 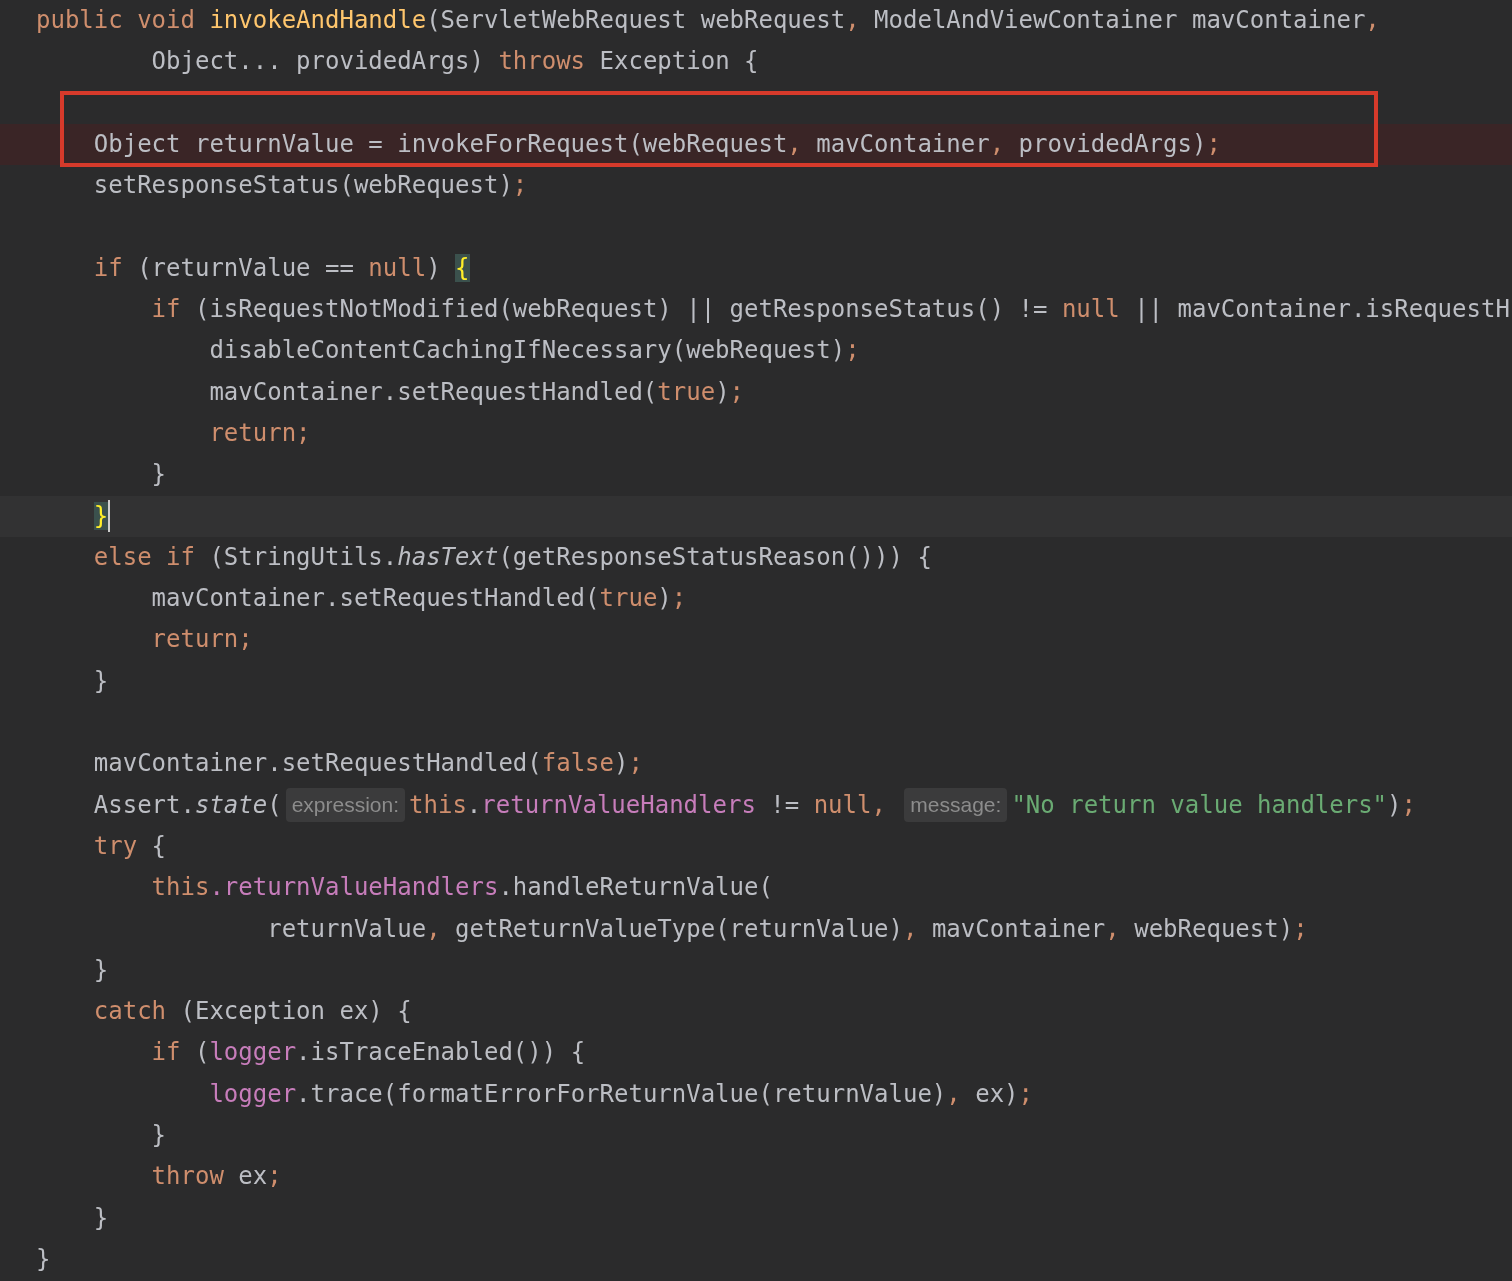 What do you see at coordinates (368, 1053) in the screenshot?
I see `code-text: if (logger.isTraceEnabled()) {` at bounding box center [368, 1053].